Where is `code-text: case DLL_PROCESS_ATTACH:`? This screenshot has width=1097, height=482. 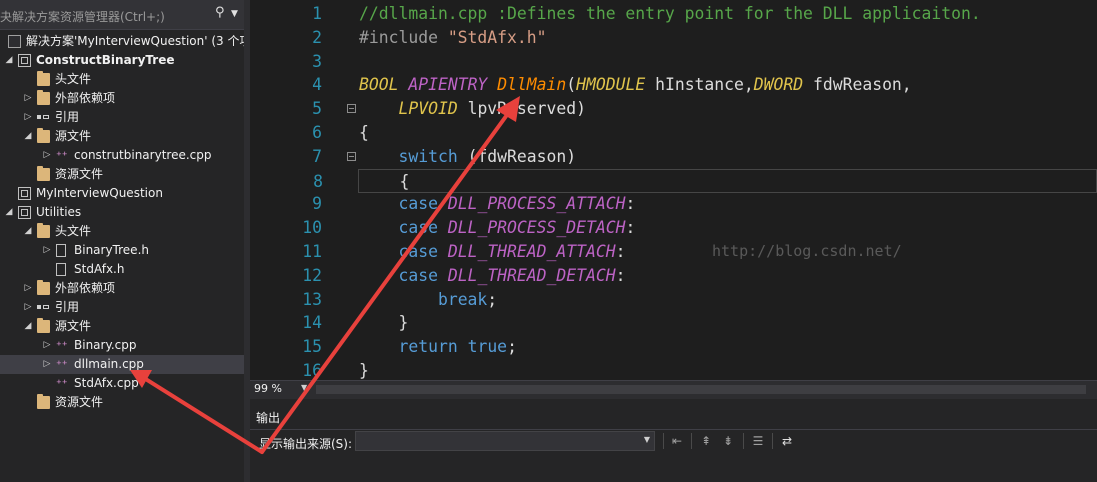 code-text: case DLL_PROCESS_ATTACH: is located at coordinates (497, 204).